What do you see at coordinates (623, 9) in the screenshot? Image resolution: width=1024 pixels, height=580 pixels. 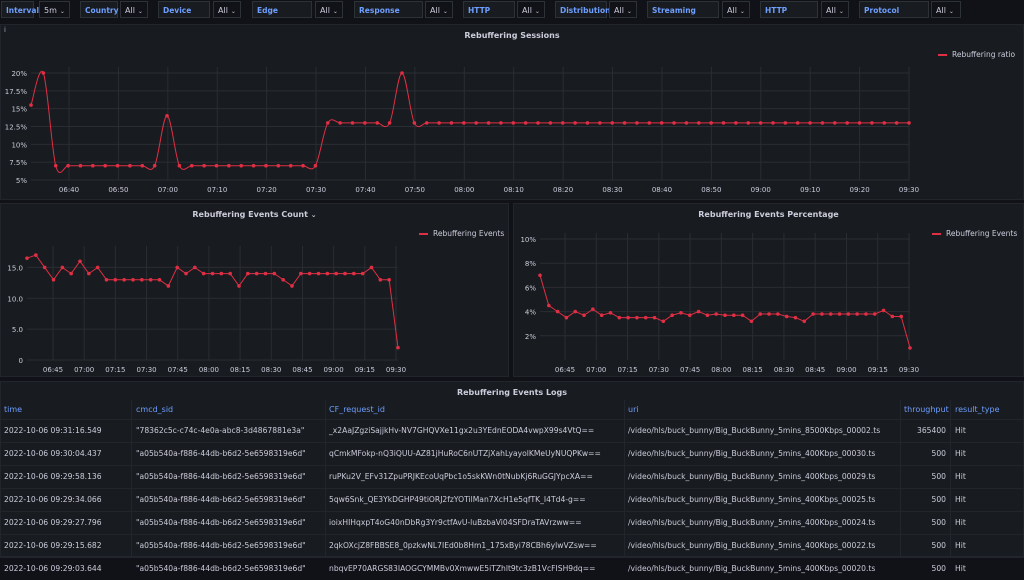 I see `var-select-distribution: All⌄` at bounding box center [623, 9].